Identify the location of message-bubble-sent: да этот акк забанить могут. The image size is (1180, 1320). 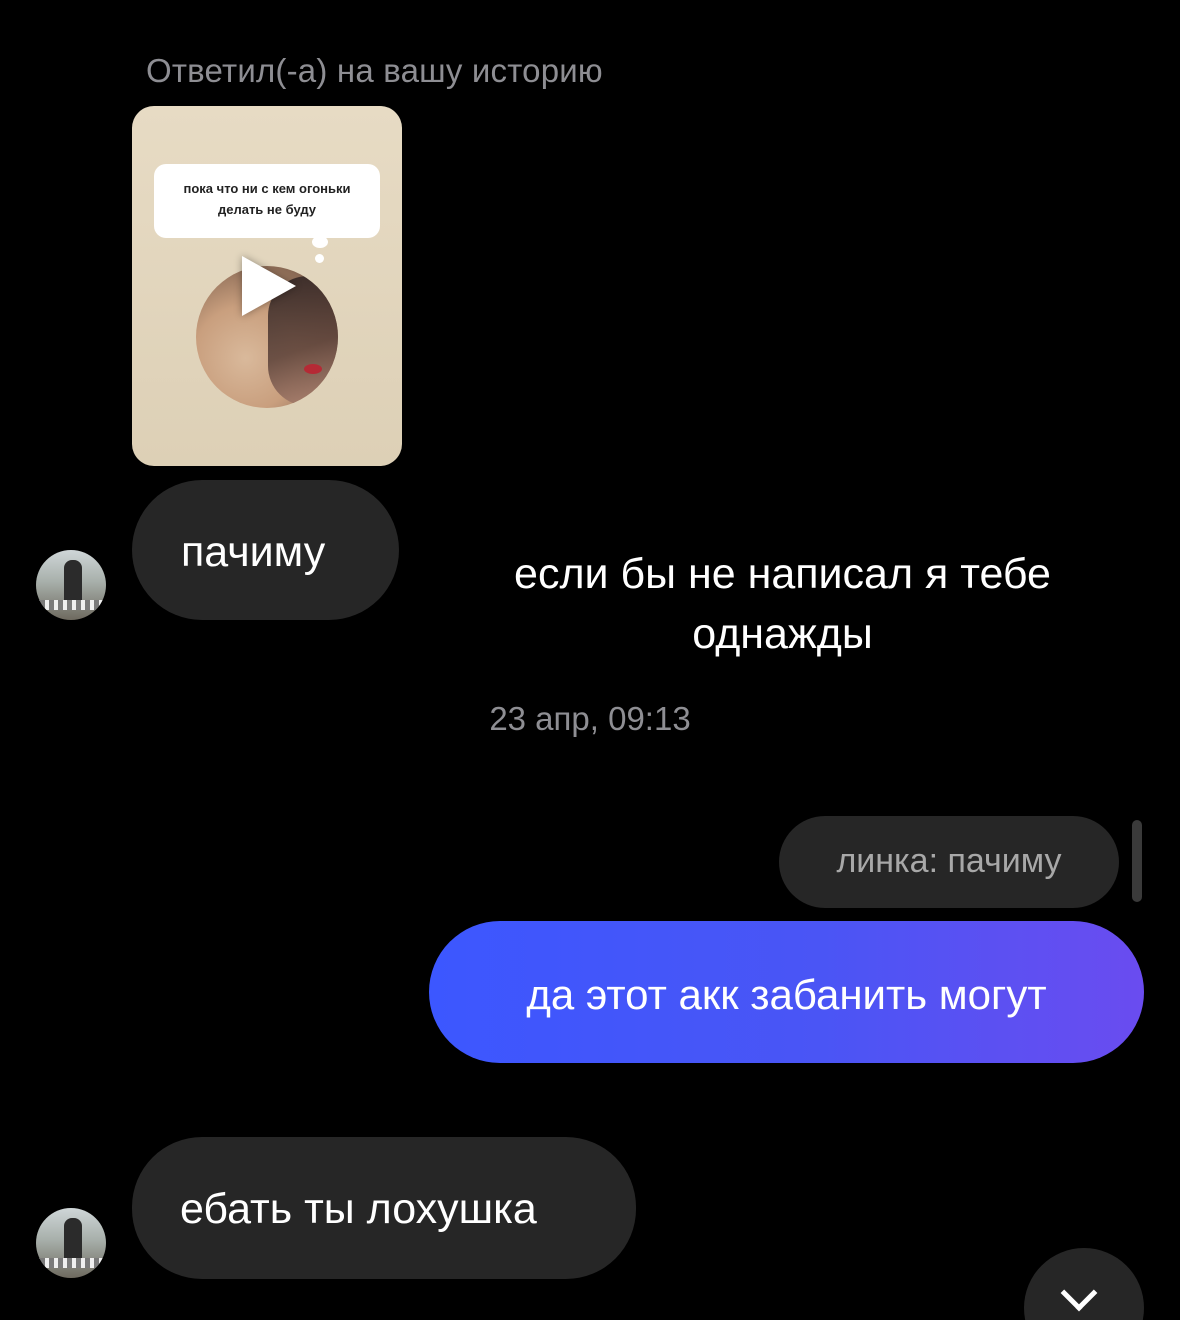
(786, 992).